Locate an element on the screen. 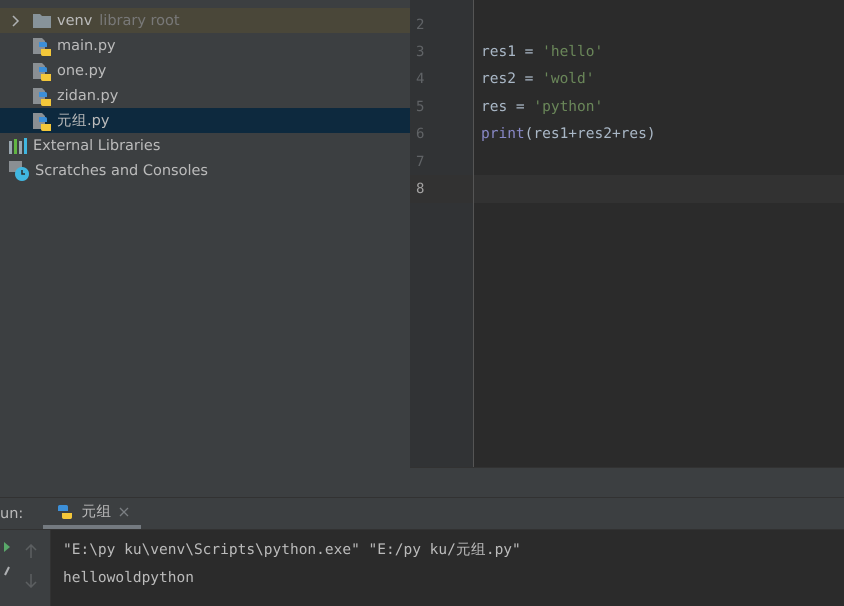 The width and height of the screenshot is (844, 606). chevron-icon is located at coordinates (15, 20).